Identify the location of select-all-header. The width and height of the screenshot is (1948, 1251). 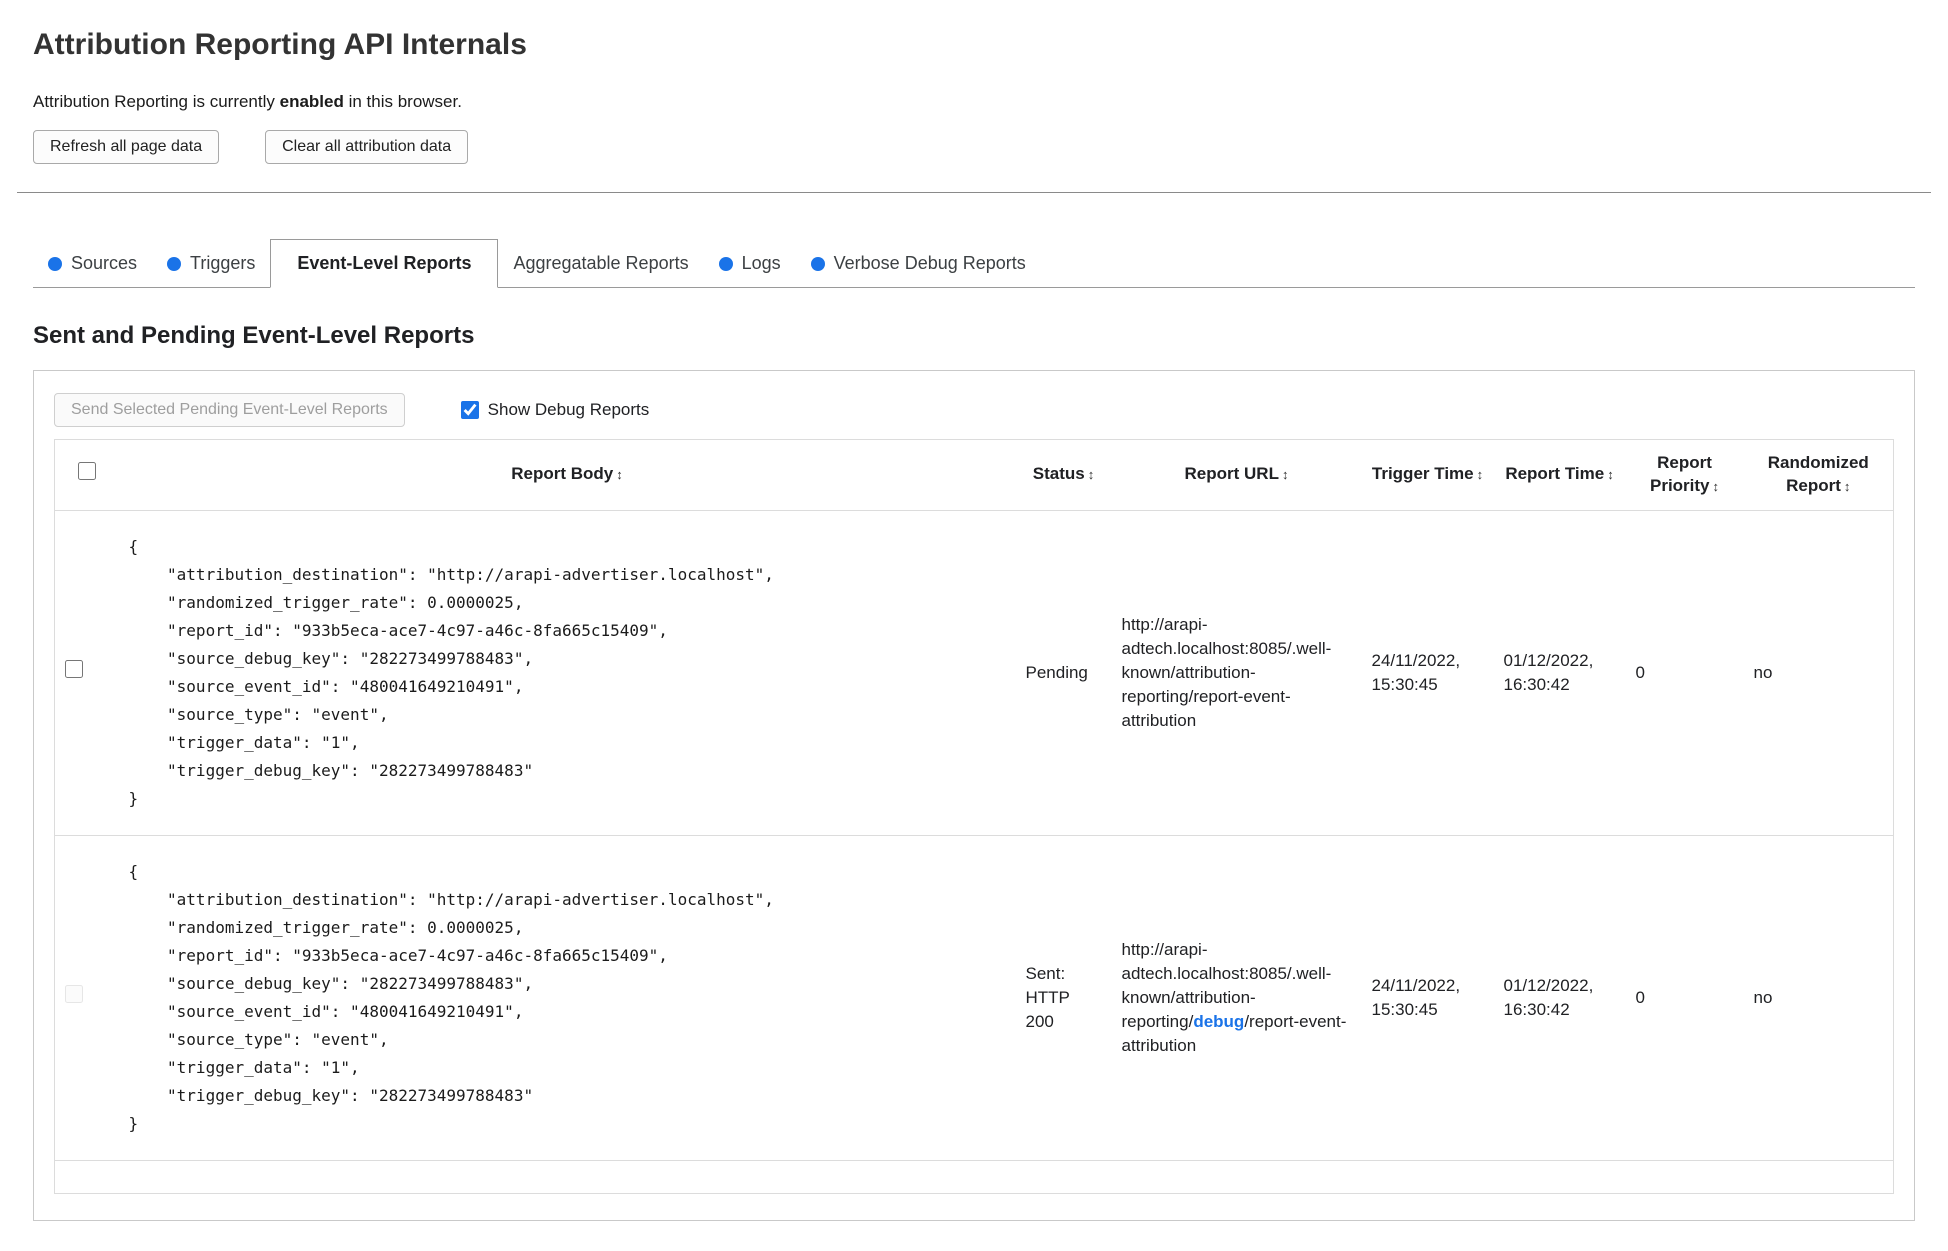
(86, 475).